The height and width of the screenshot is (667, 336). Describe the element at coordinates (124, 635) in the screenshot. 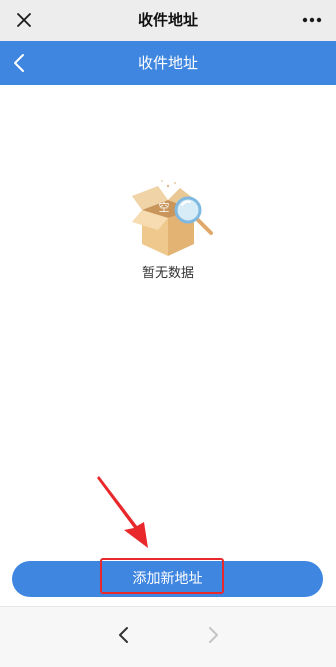

I see `chevron-left-icon` at that location.